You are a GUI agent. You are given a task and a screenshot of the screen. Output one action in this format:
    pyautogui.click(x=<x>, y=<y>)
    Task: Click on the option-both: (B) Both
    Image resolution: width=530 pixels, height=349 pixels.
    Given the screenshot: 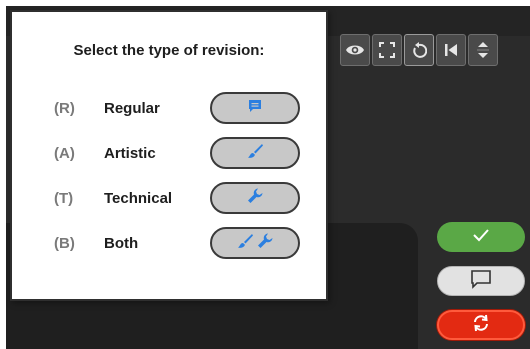 What is the action you would take?
    pyautogui.click(x=169, y=244)
    